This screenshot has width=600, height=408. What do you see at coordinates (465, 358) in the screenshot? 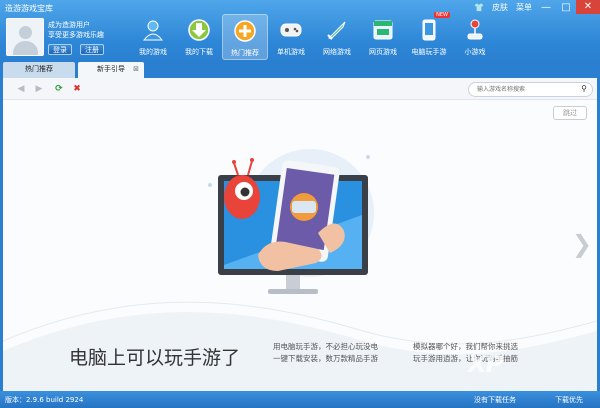
I see `desc-line: 玩手游用逍游，让你玩到手抽筋` at bounding box center [465, 358].